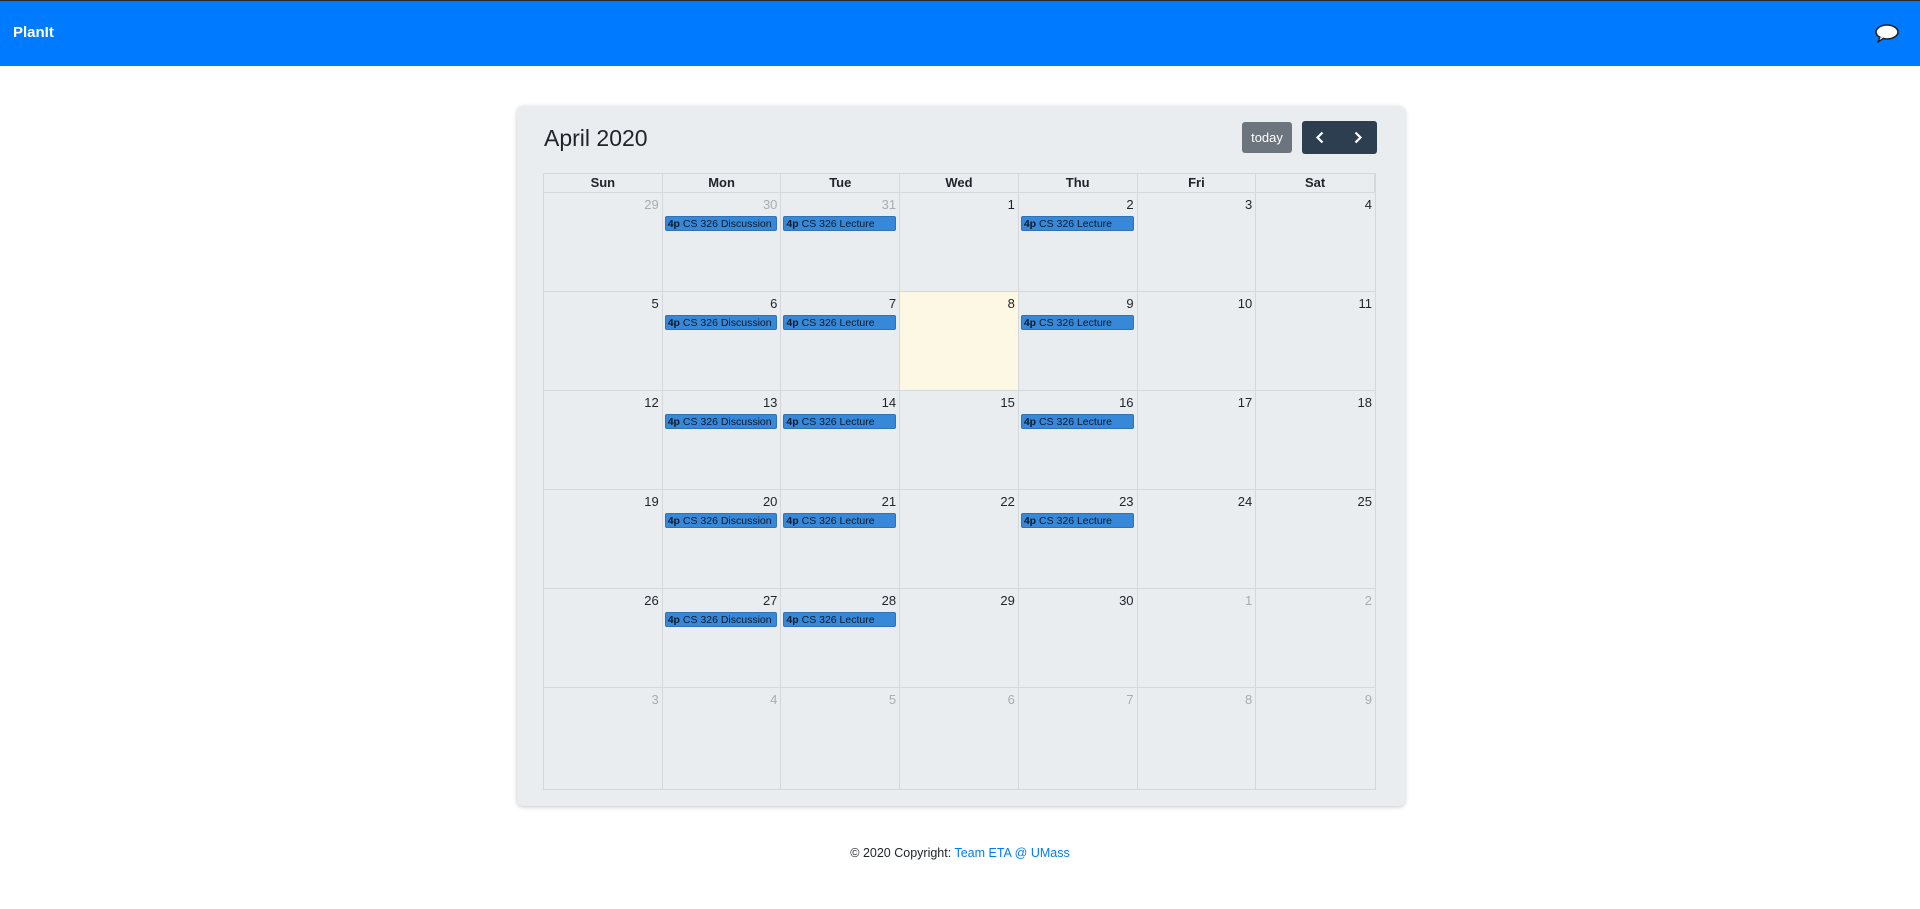  What do you see at coordinates (651, 600) in the screenshot?
I see `day-number: 26` at bounding box center [651, 600].